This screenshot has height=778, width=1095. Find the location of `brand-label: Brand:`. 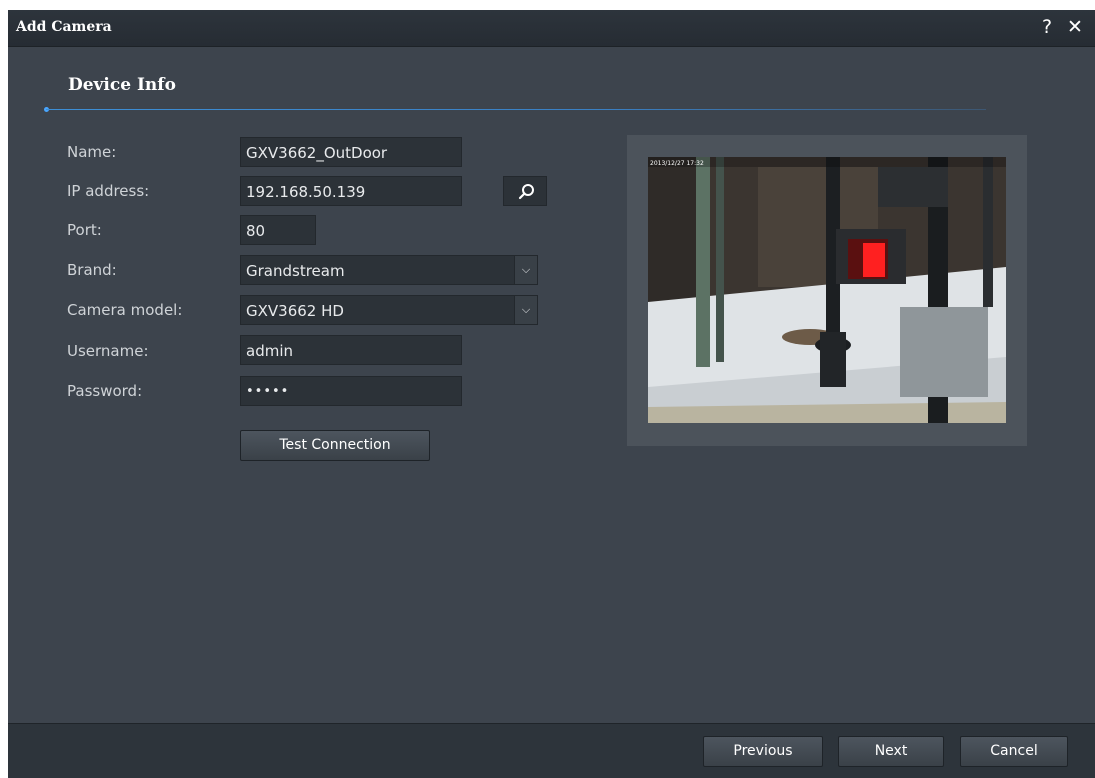

brand-label: Brand: is located at coordinates (92, 270).